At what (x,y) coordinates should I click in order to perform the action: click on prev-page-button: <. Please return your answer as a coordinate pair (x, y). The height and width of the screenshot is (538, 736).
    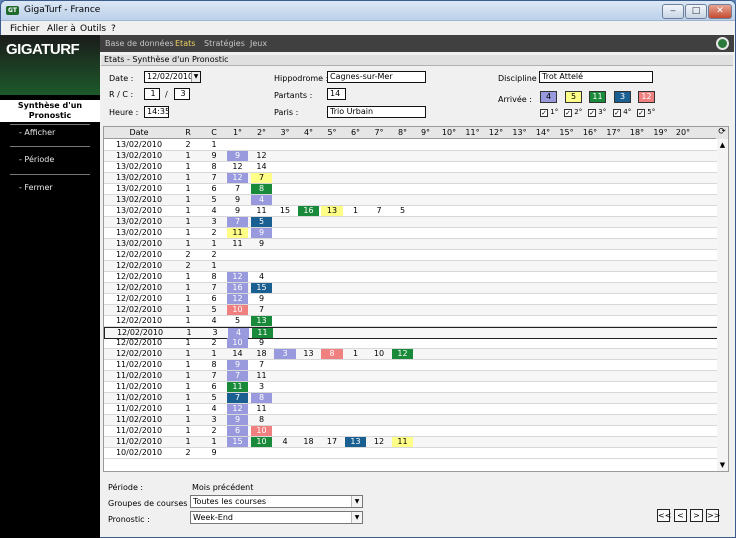
    Looking at the image, I should click on (680, 515).